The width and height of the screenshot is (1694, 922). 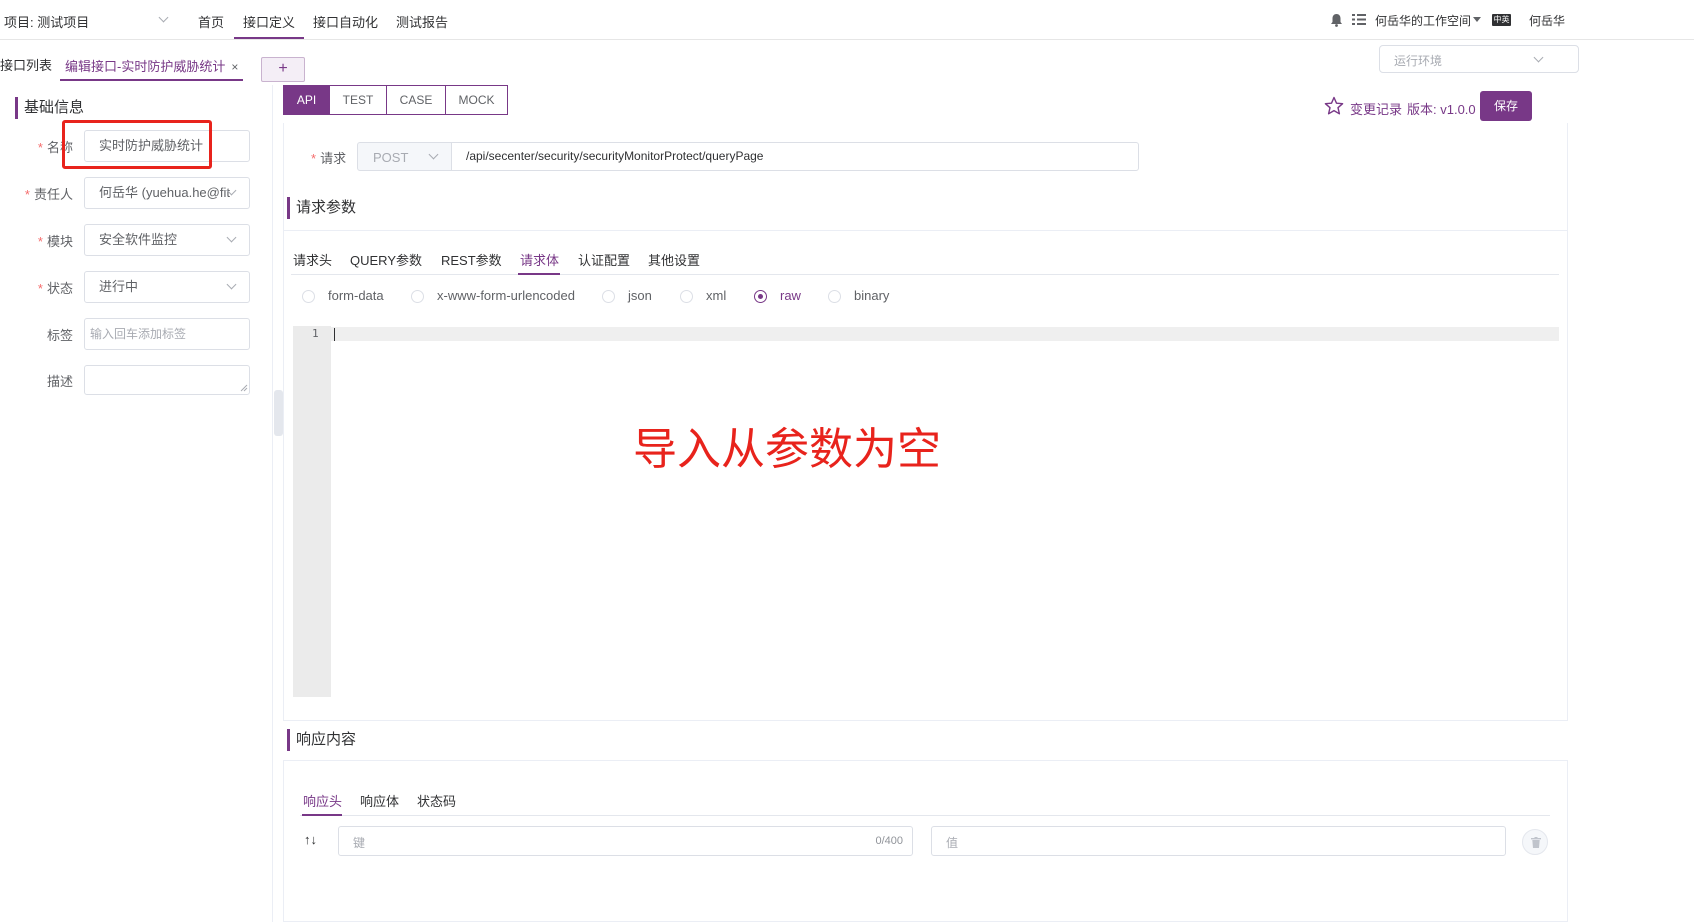 I want to click on module-select: 安全软件监控, so click(x=167, y=240).